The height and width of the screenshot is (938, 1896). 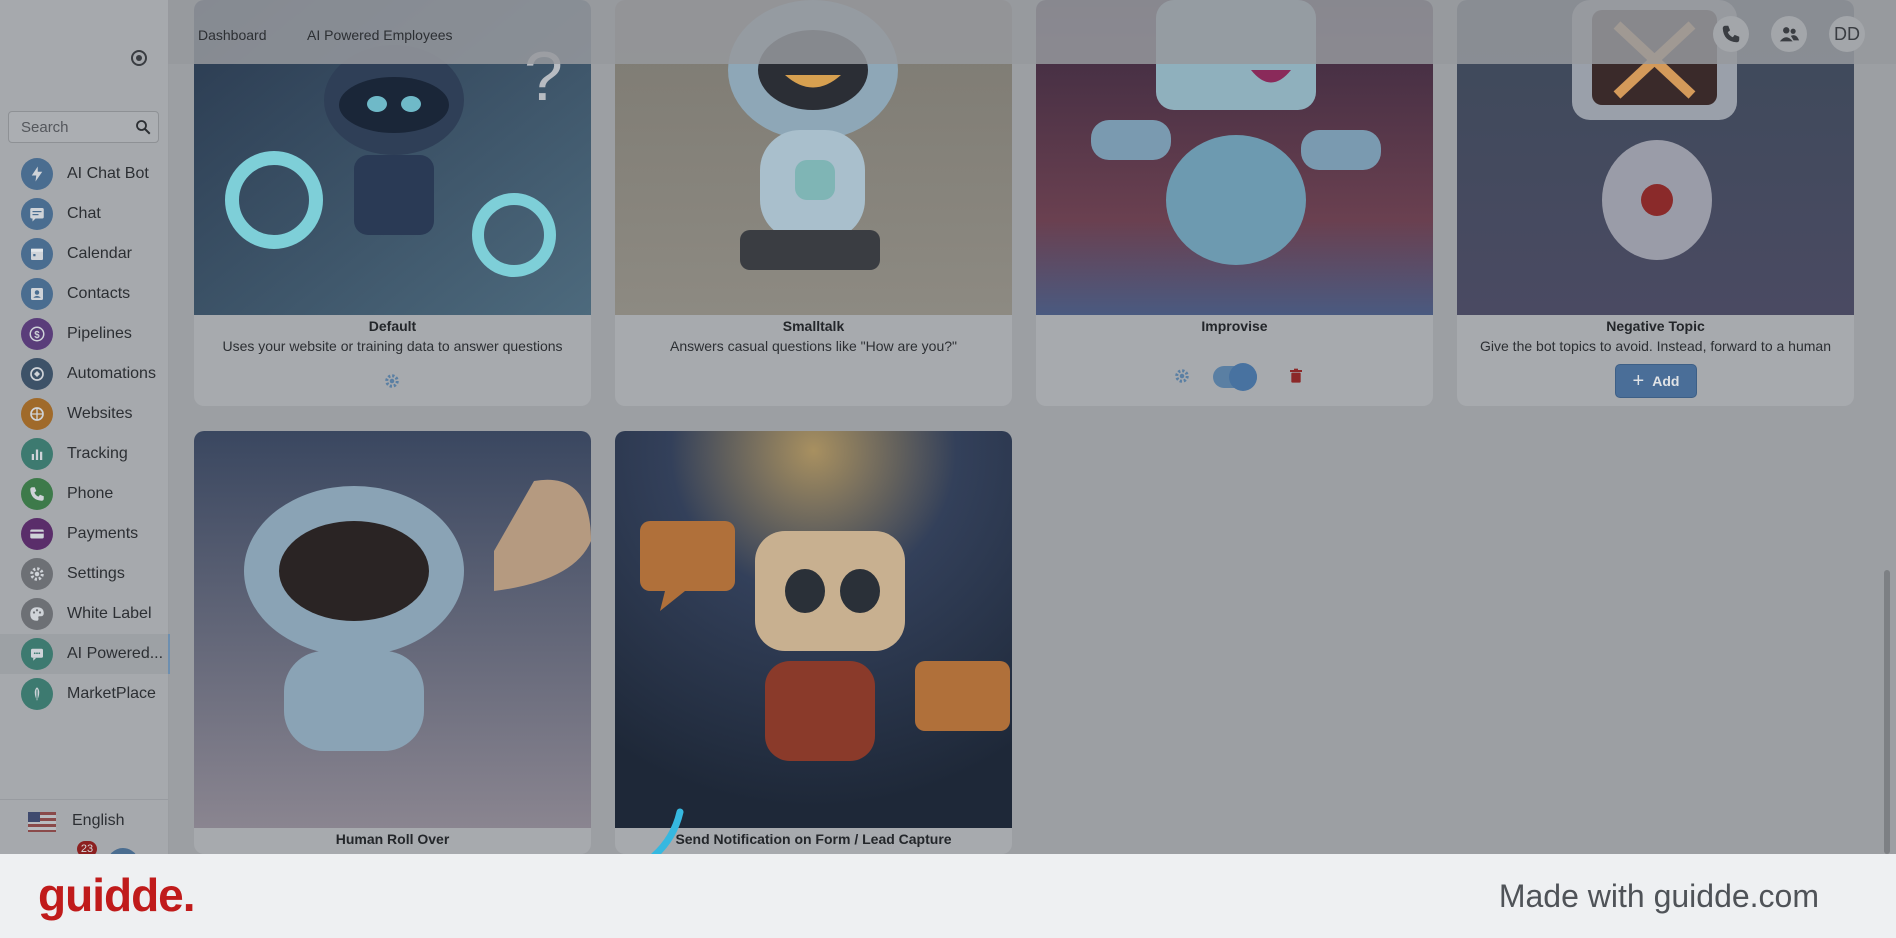 I want to click on sidebar-item-label: Websites, so click(x=100, y=413).